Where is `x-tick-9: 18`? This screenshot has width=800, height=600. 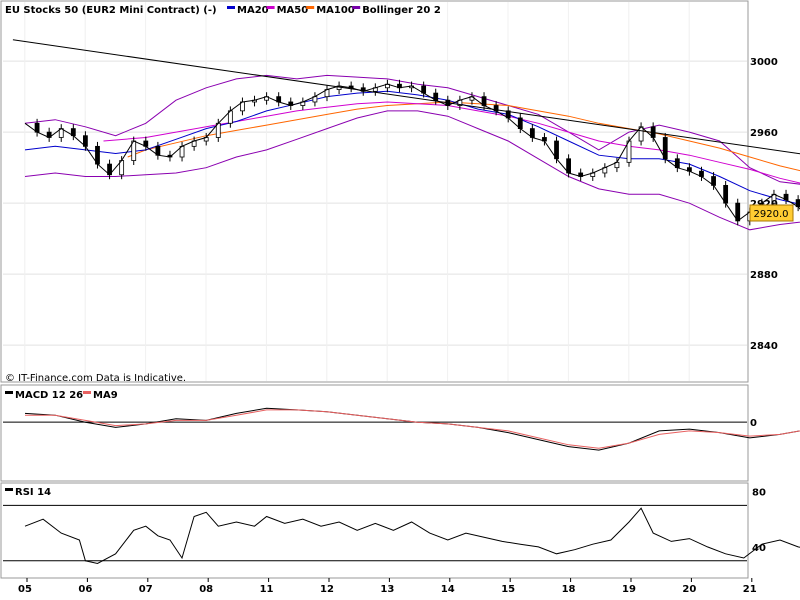
x-tick-9: 18 is located at coordinates (569, 589).